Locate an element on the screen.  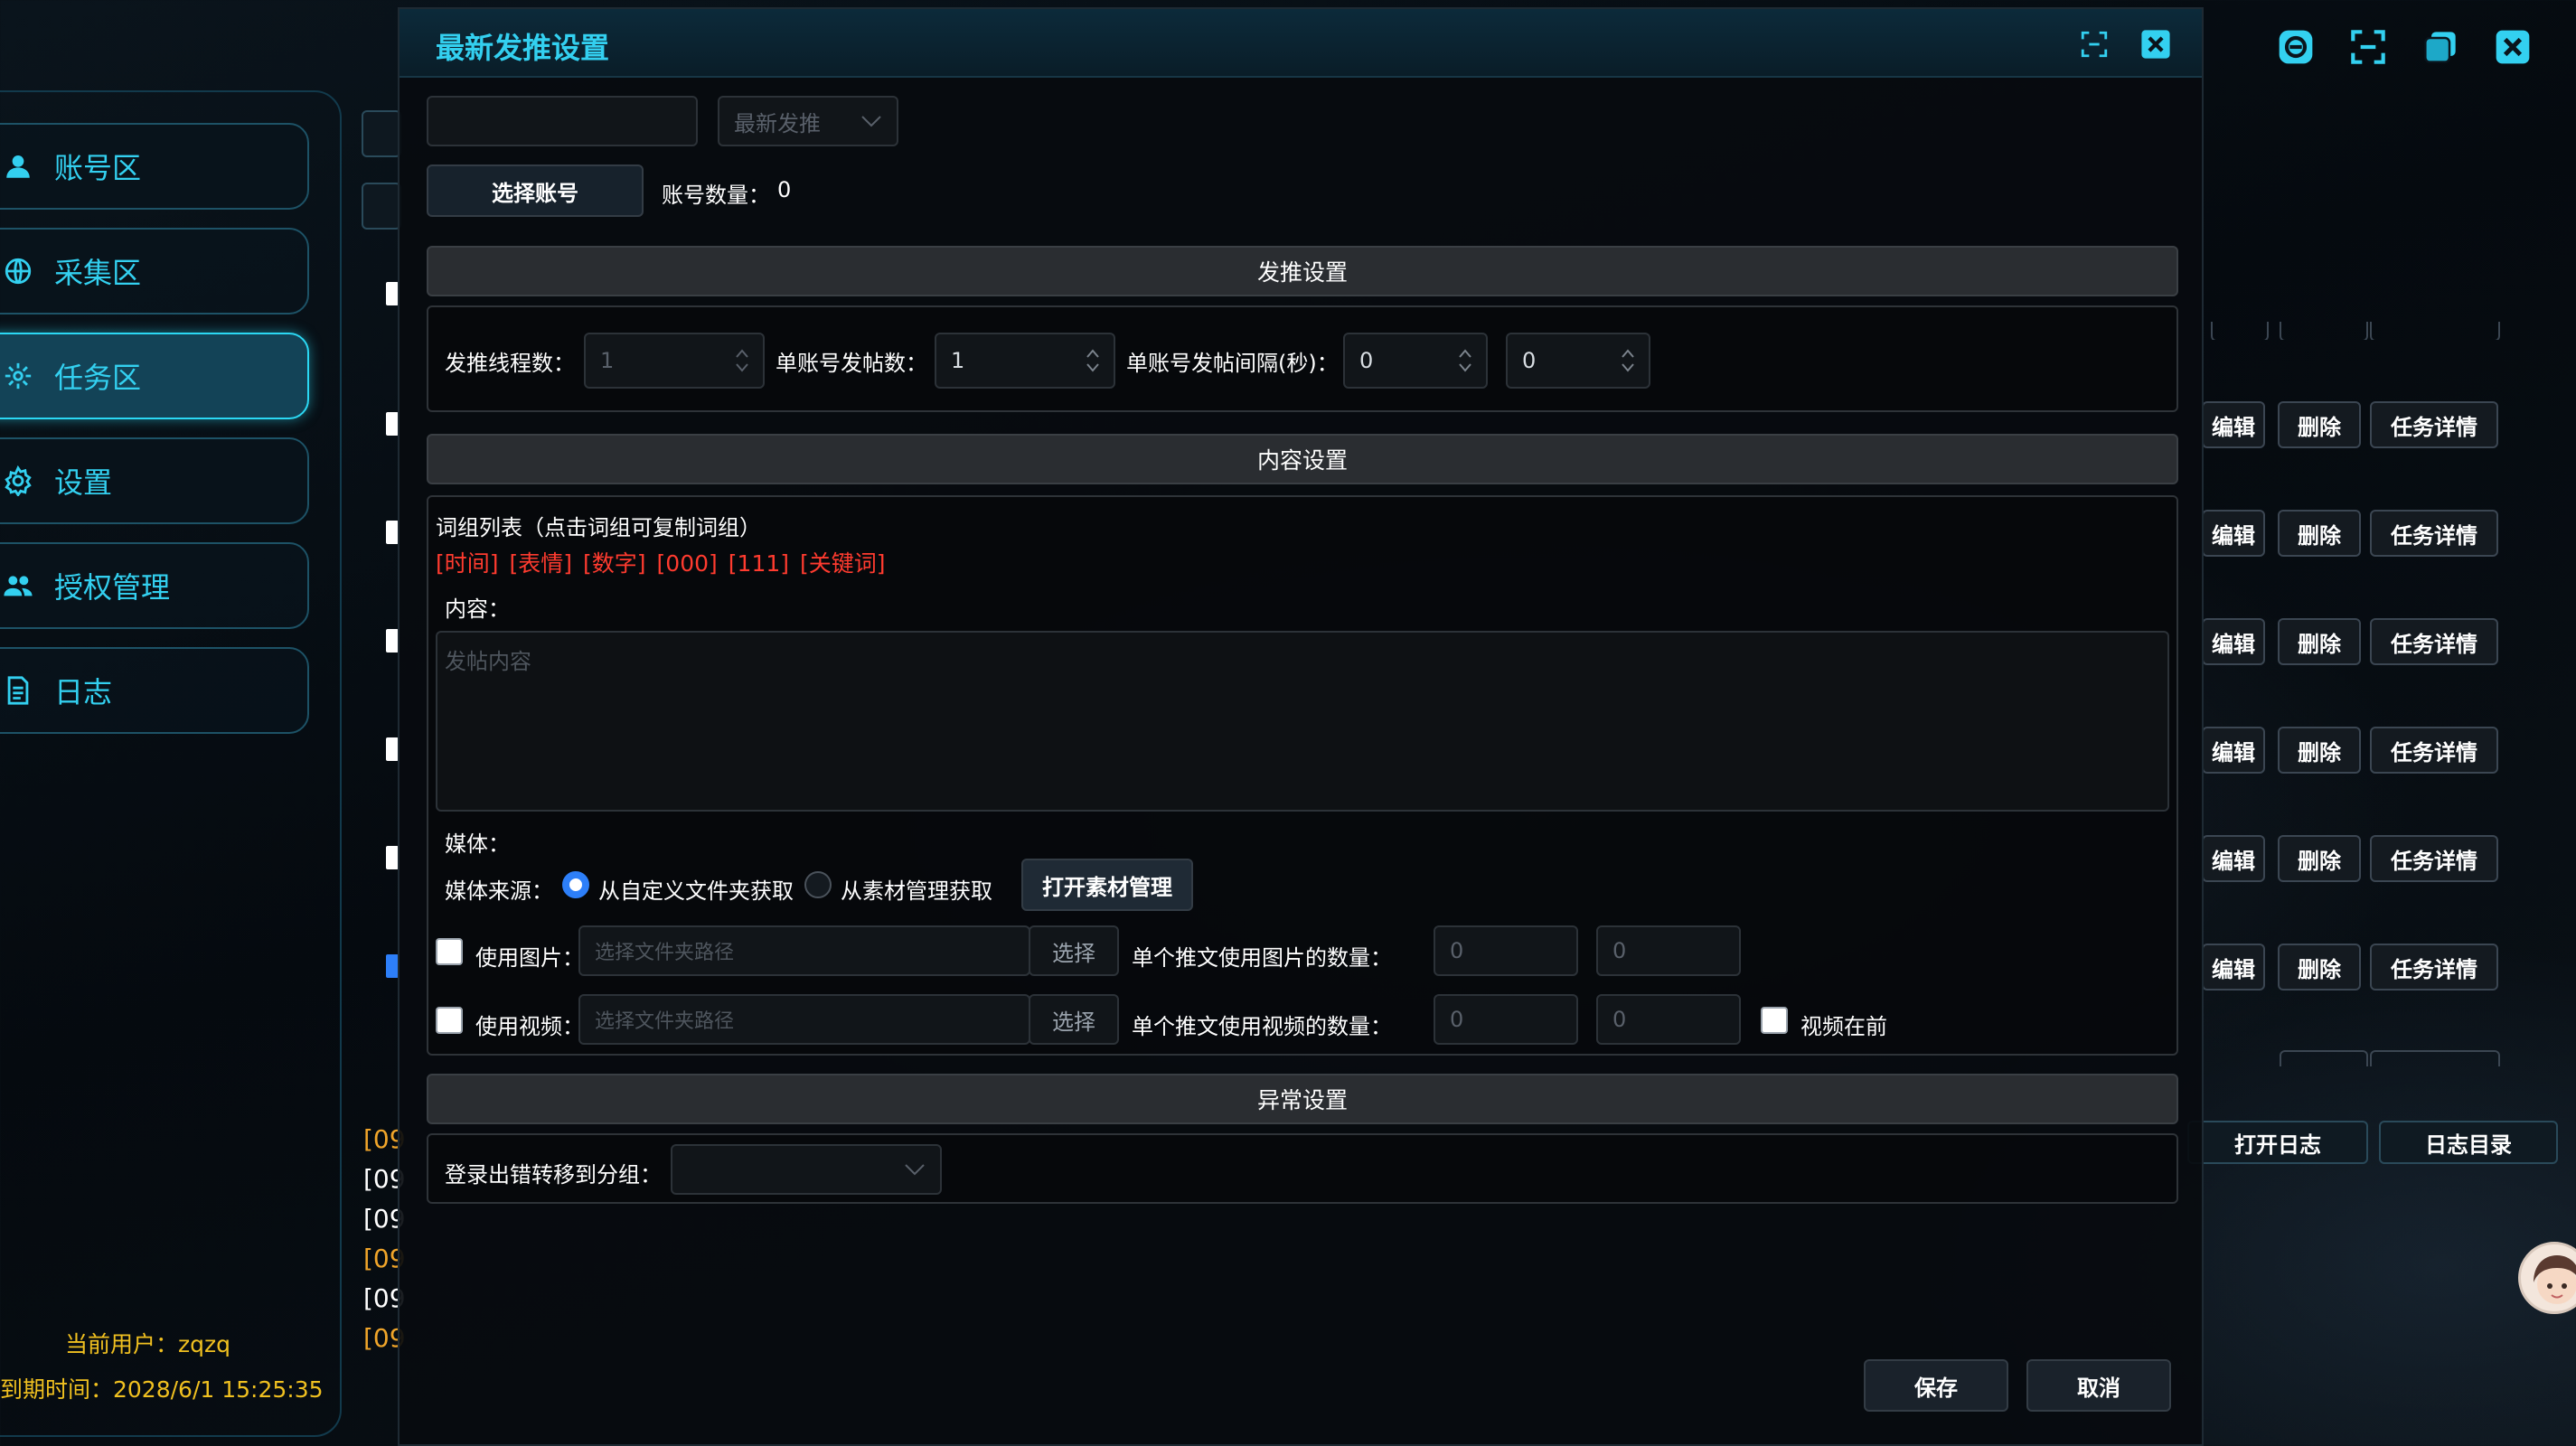
section-error-settings: 异常设置 is located at coordinates (1302, 1099).